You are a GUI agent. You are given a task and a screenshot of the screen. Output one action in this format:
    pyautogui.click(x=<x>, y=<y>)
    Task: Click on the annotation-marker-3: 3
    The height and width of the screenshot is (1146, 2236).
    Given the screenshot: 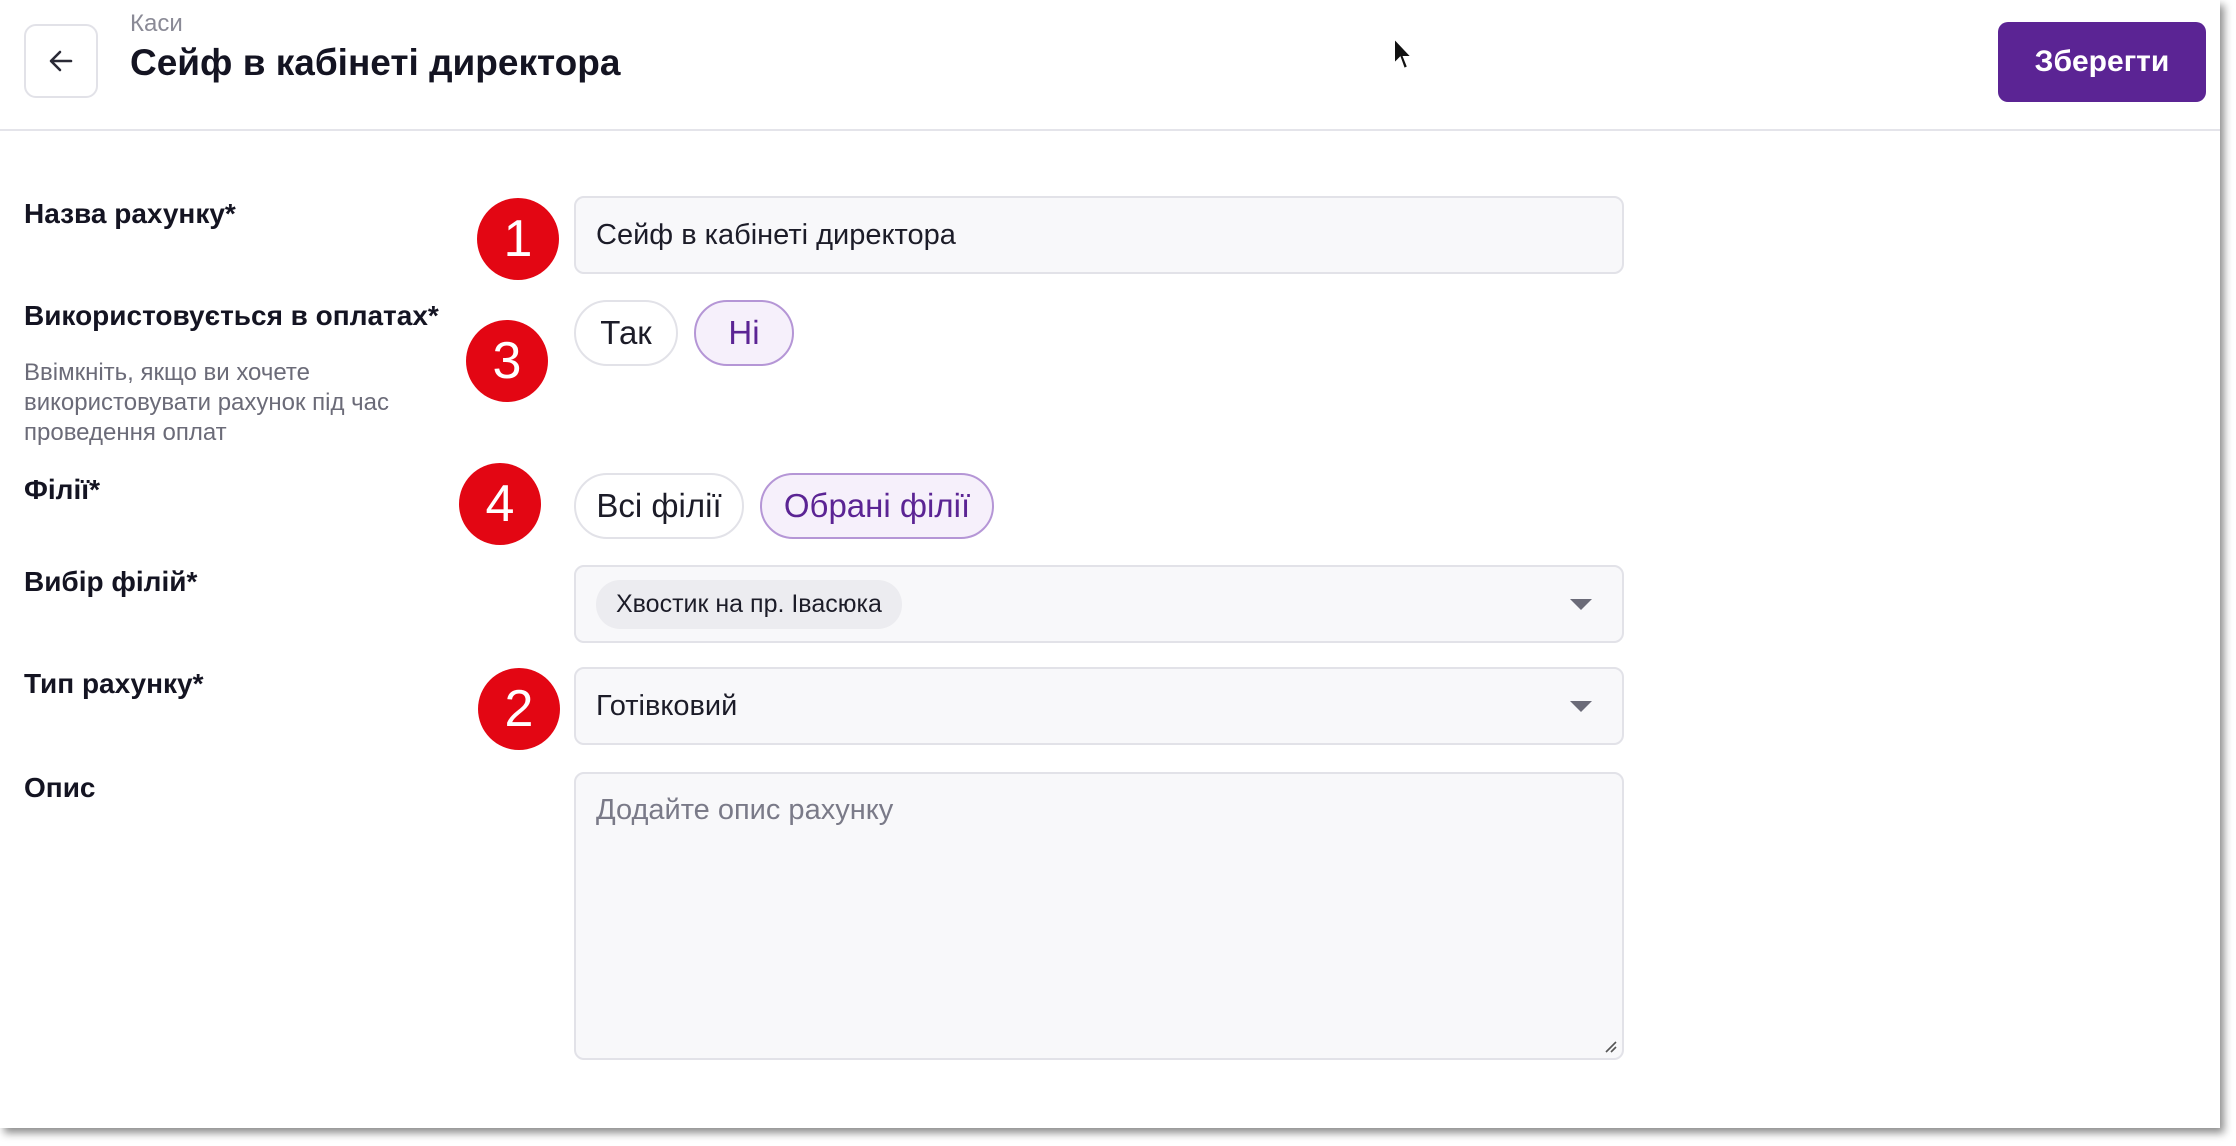 What is the action you would take?
    pyautogui.click(x=507, y=361)
    